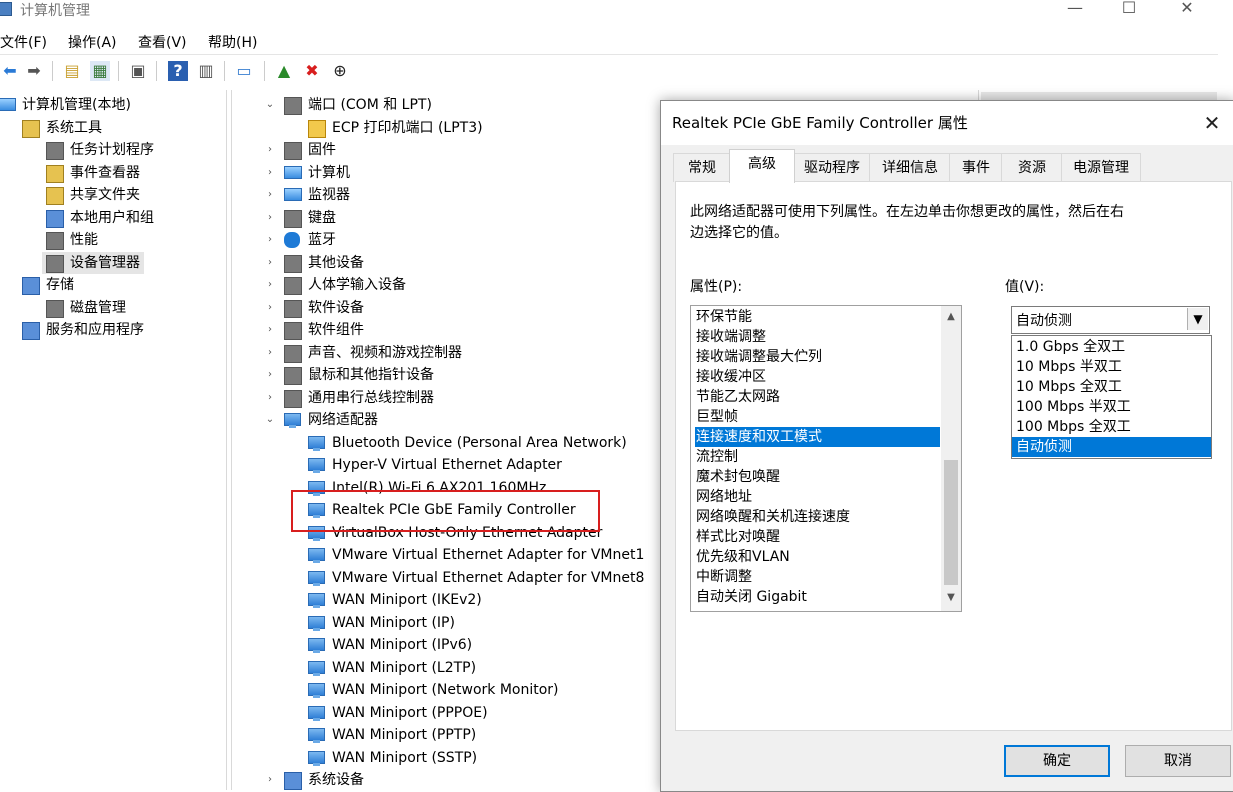  What do you see at coordinates (951, 522) in the screenshot?
I see `scroll-thumb` at bounding box center [951, 522].